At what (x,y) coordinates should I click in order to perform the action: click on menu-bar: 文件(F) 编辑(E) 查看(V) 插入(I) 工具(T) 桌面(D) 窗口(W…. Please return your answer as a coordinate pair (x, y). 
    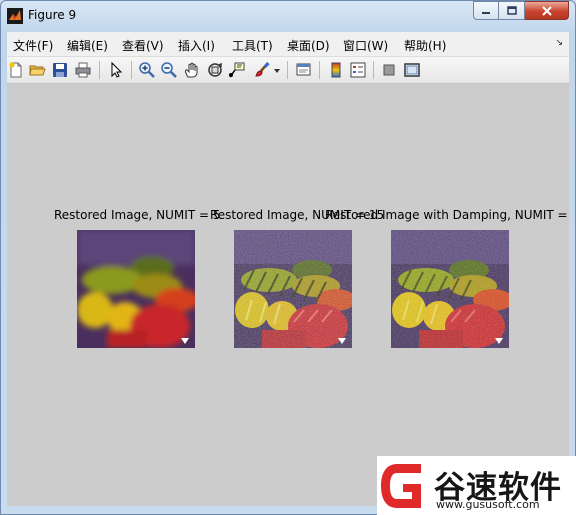
    Looking at the image, I should click on (288, 44).